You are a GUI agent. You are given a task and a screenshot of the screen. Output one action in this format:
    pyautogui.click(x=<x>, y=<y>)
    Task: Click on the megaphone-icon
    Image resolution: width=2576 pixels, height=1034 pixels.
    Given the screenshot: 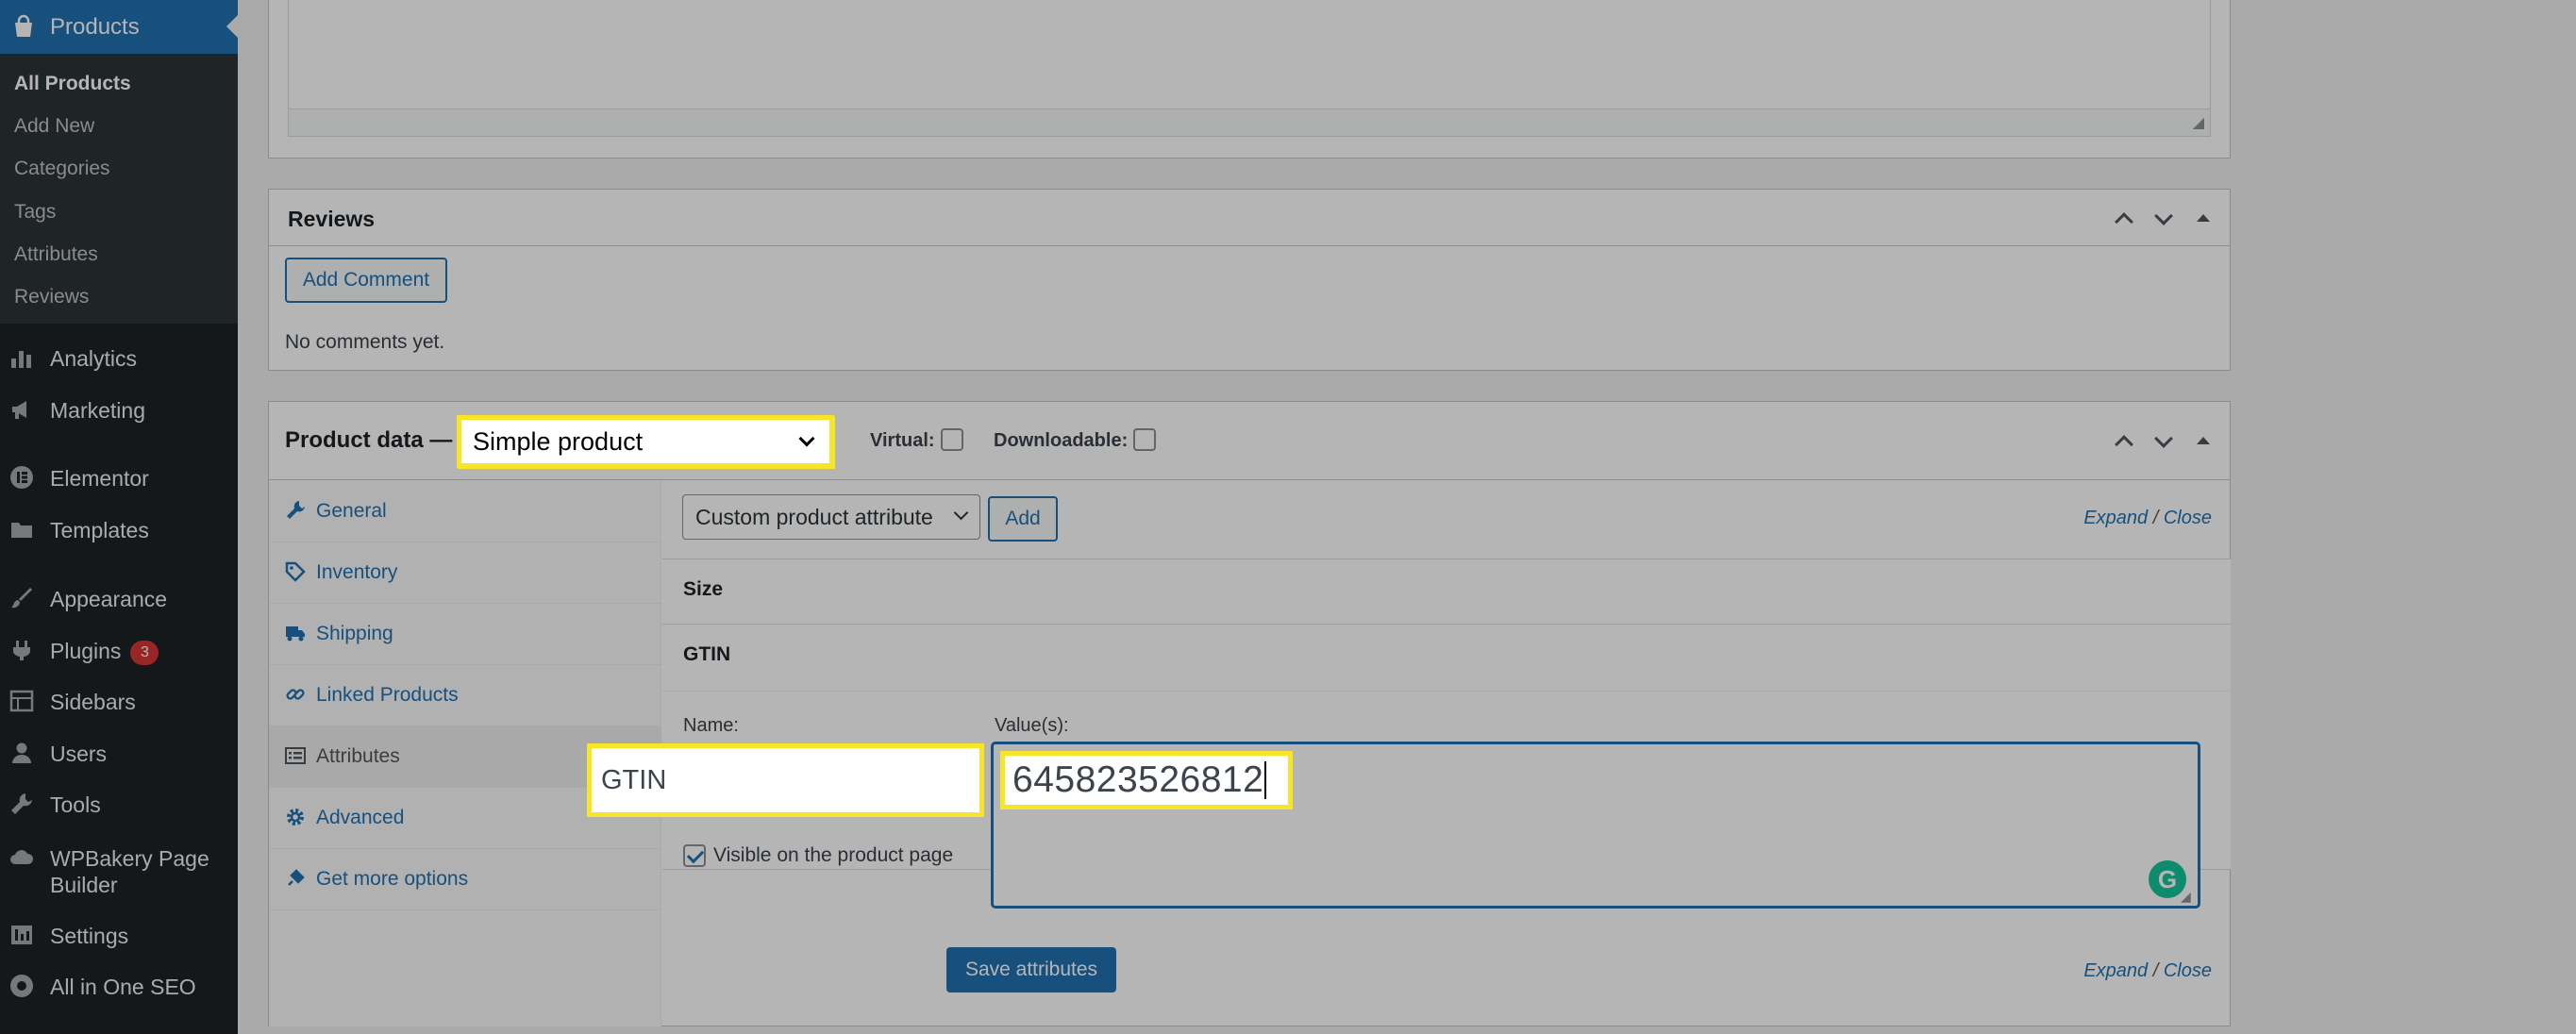 What is the action you would take?
    pyautogui.click(x=19, y=410)
    